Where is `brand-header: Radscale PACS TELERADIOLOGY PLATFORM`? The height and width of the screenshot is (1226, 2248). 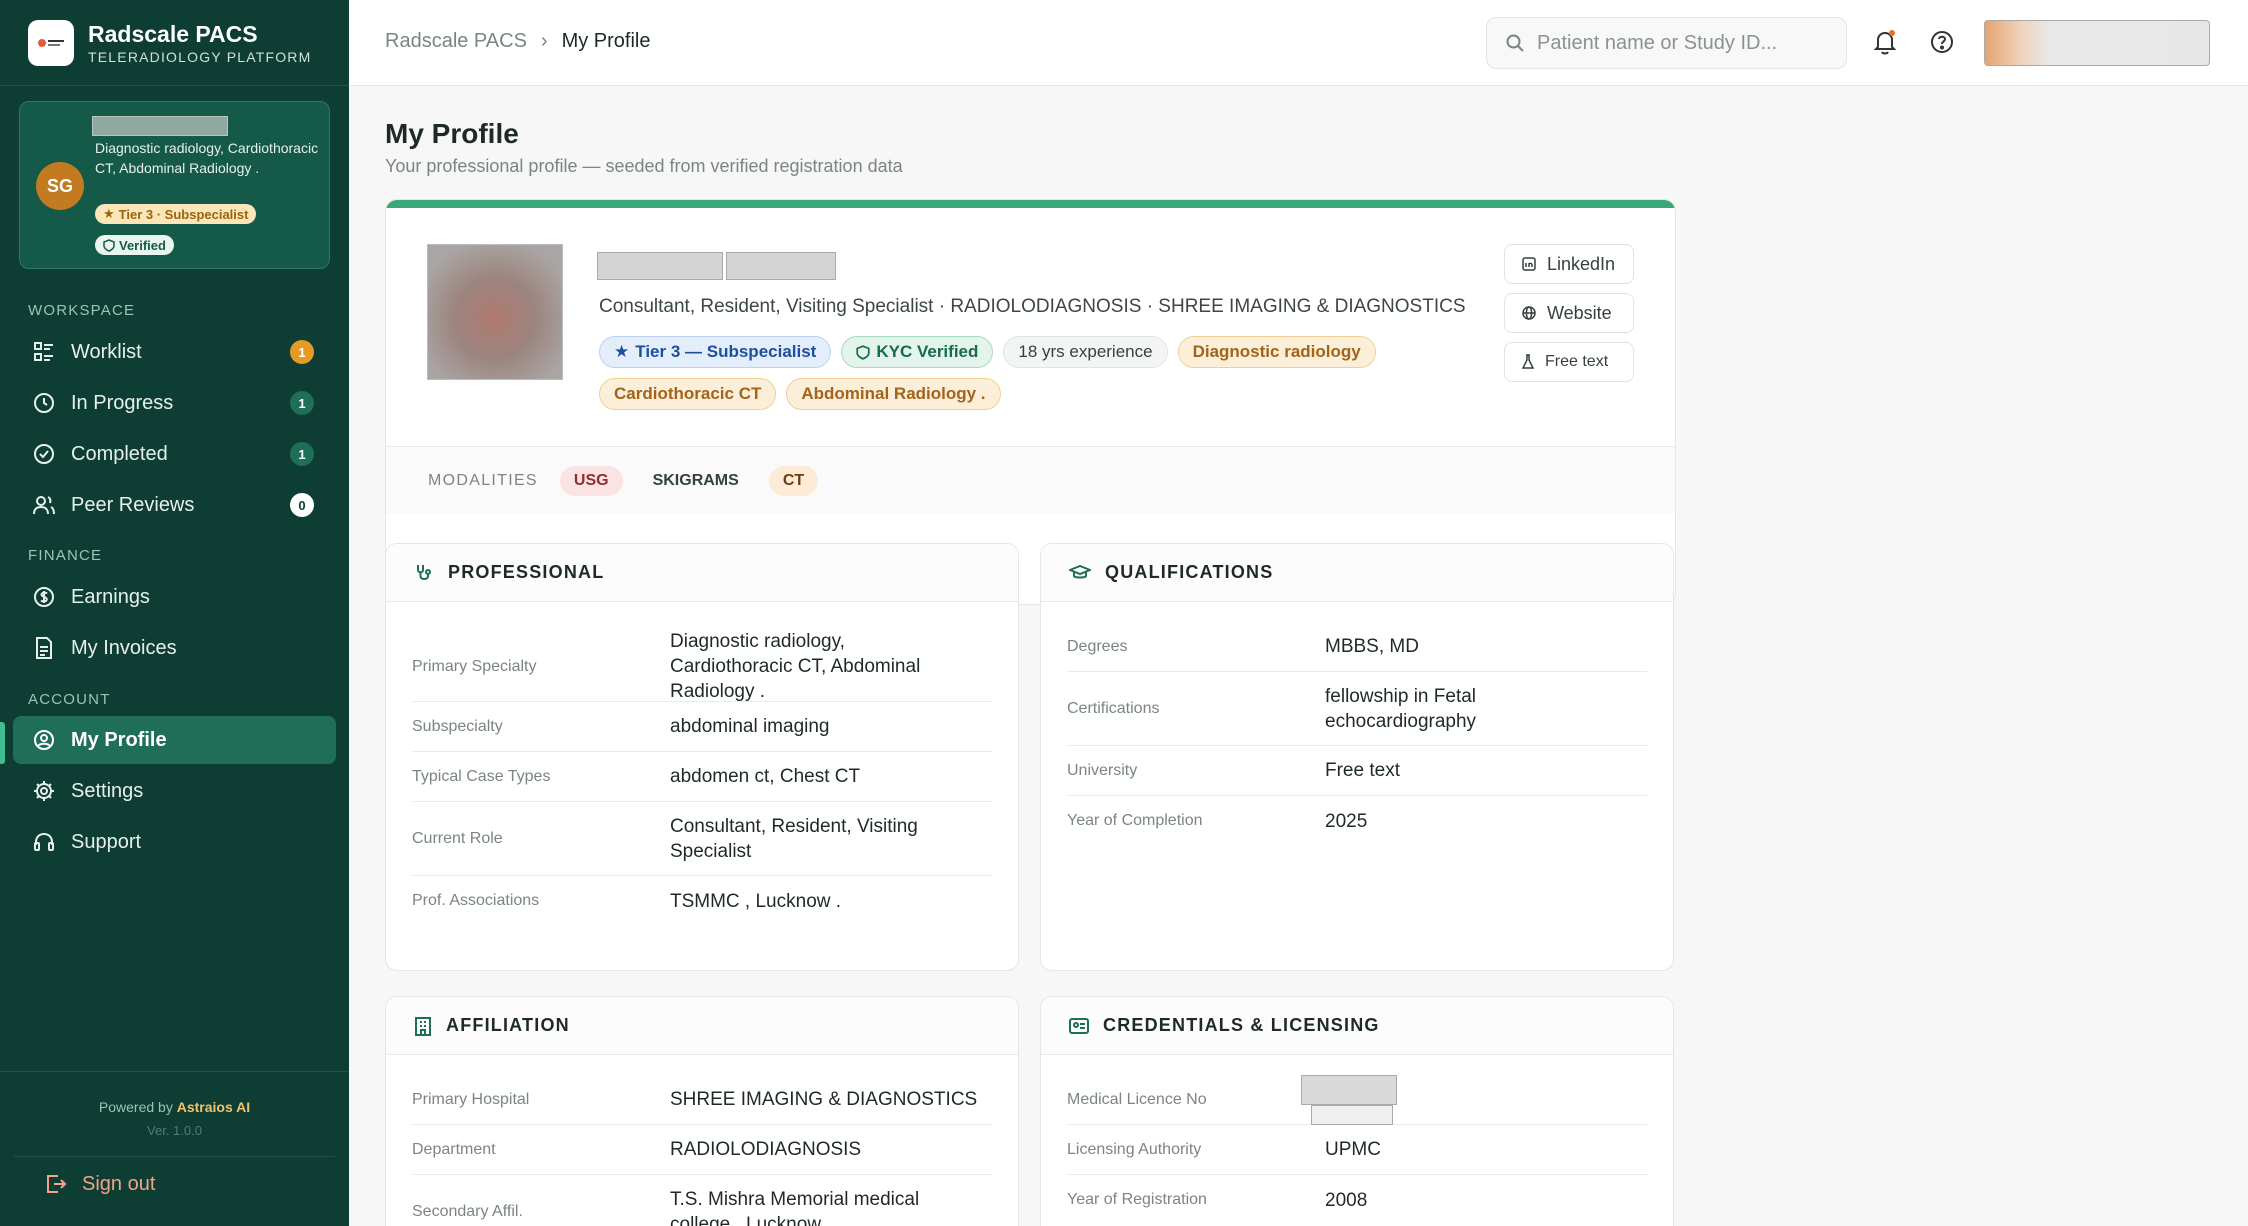 brand-header: Radscale PACS TELERADIOLOGY PLATFORM is located at coordinates (174, 43).